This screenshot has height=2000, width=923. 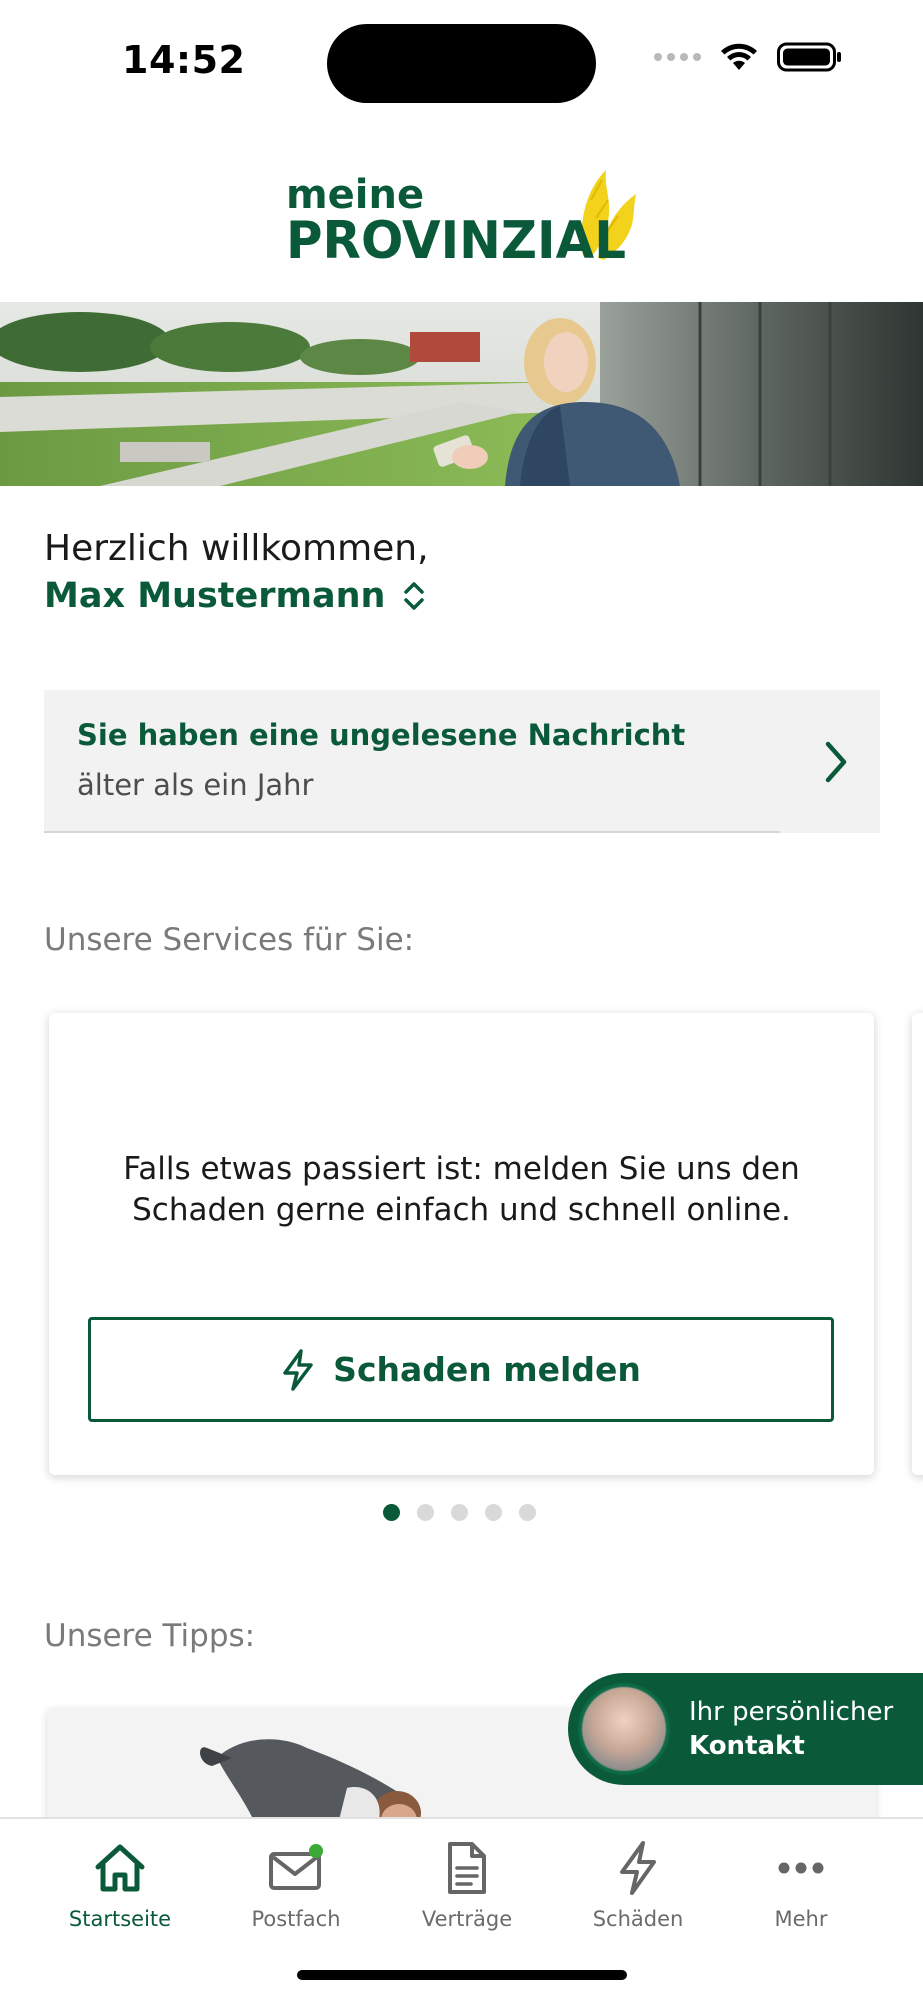 I want to click on carousel-pager, so click(x=459, y=1512).